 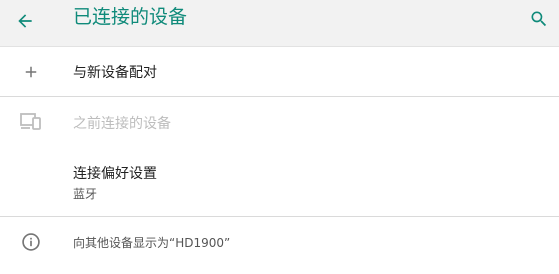 I want to click on connection-preferences-summary: 蓝牙, so click(x=85, y=194).